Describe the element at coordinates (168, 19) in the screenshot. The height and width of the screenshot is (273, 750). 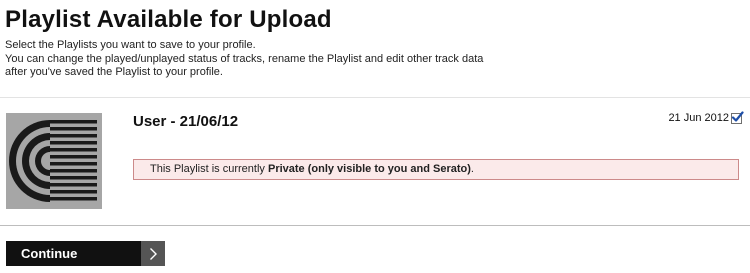
I see `page-title: Playlist Available for Upload` at that location.